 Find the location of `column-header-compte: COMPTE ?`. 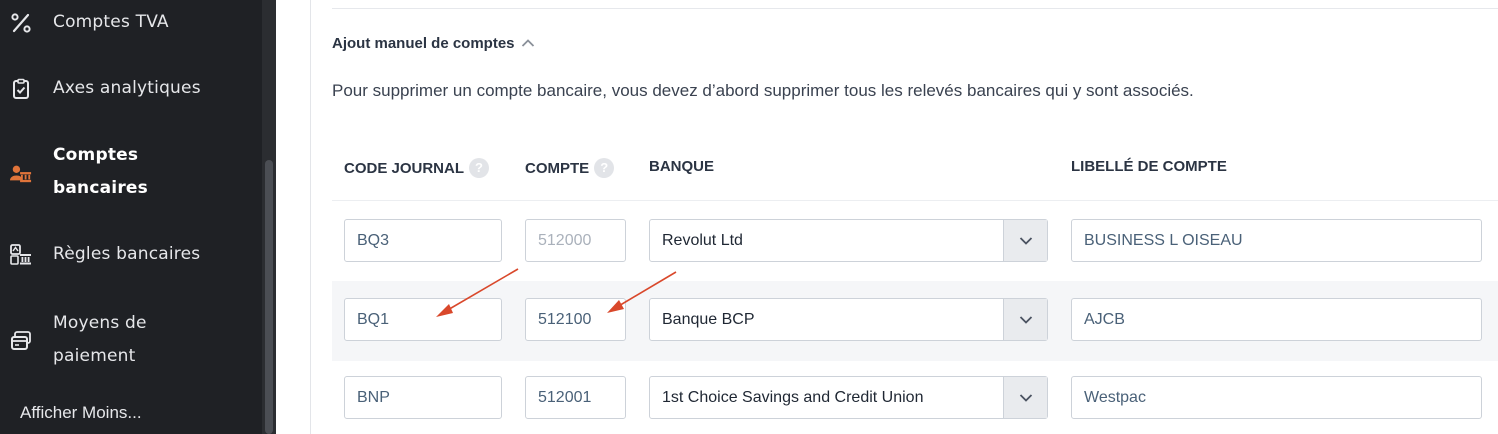

column-header-compte: COMPTE ? is located at coordinates (570, 168).